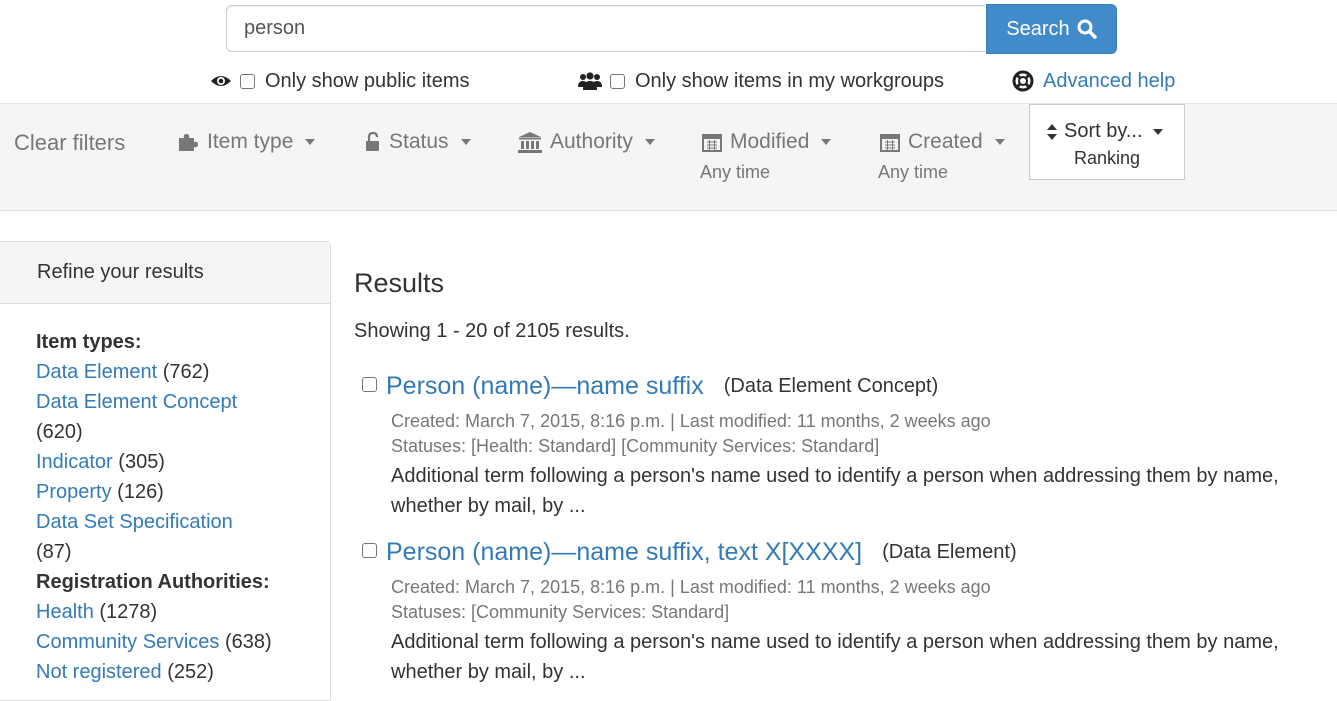  I want to click on facet-count: (126), so click(140, 492).